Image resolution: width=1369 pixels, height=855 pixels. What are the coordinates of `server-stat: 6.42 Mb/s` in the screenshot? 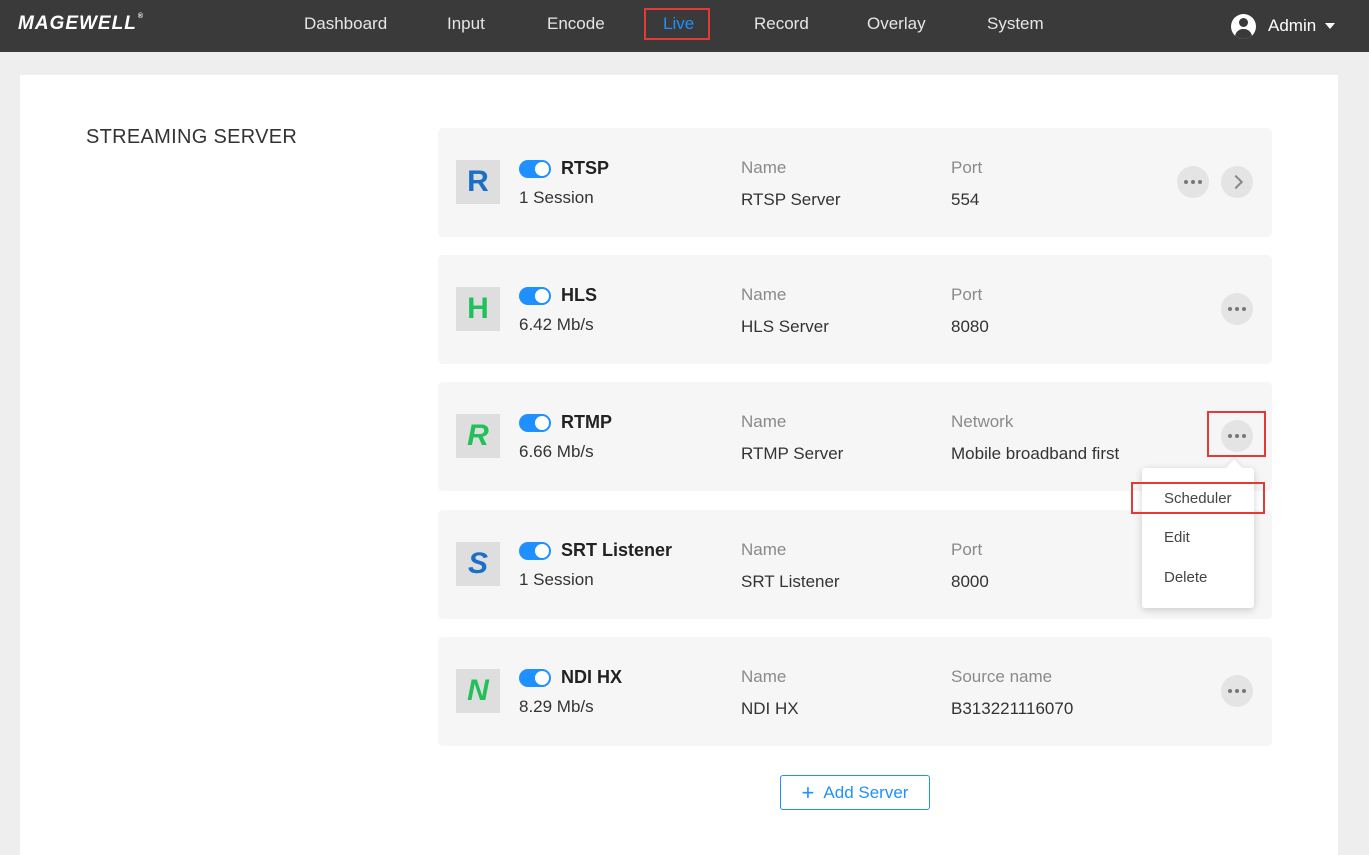 It's located at (556, 324).